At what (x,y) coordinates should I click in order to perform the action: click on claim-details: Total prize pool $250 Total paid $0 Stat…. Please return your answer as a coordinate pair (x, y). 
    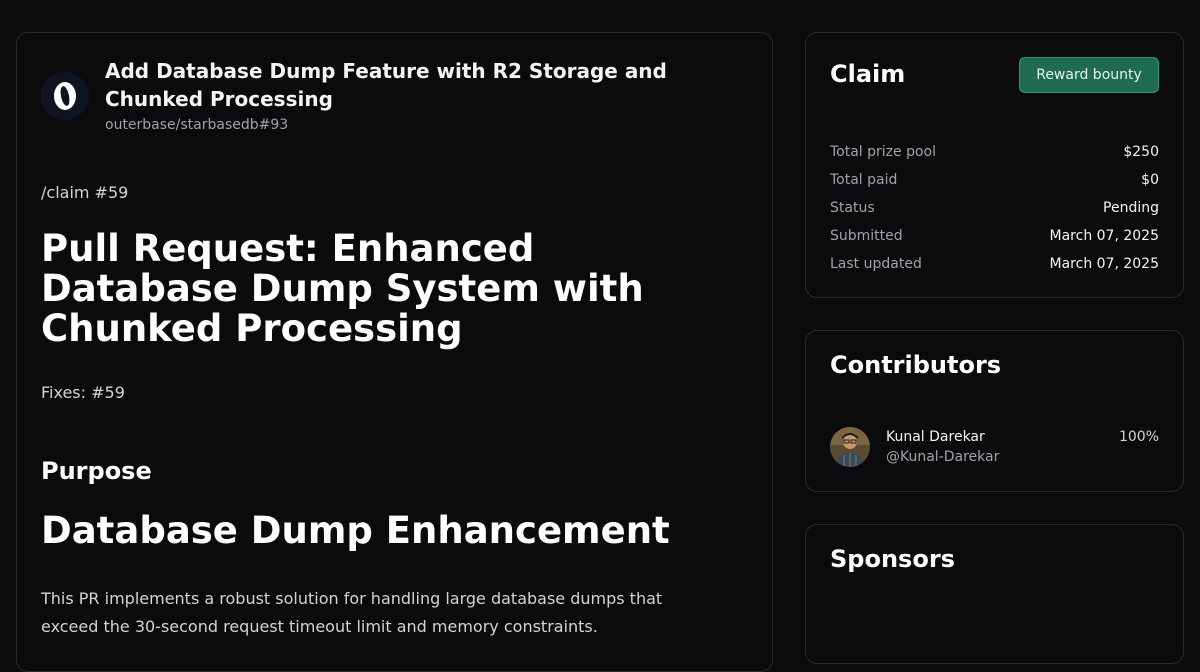
    Looking at the image, I should click on (994, 212).